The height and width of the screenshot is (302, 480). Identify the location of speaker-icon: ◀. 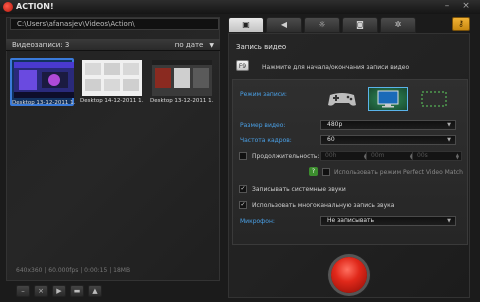
(284, 24).